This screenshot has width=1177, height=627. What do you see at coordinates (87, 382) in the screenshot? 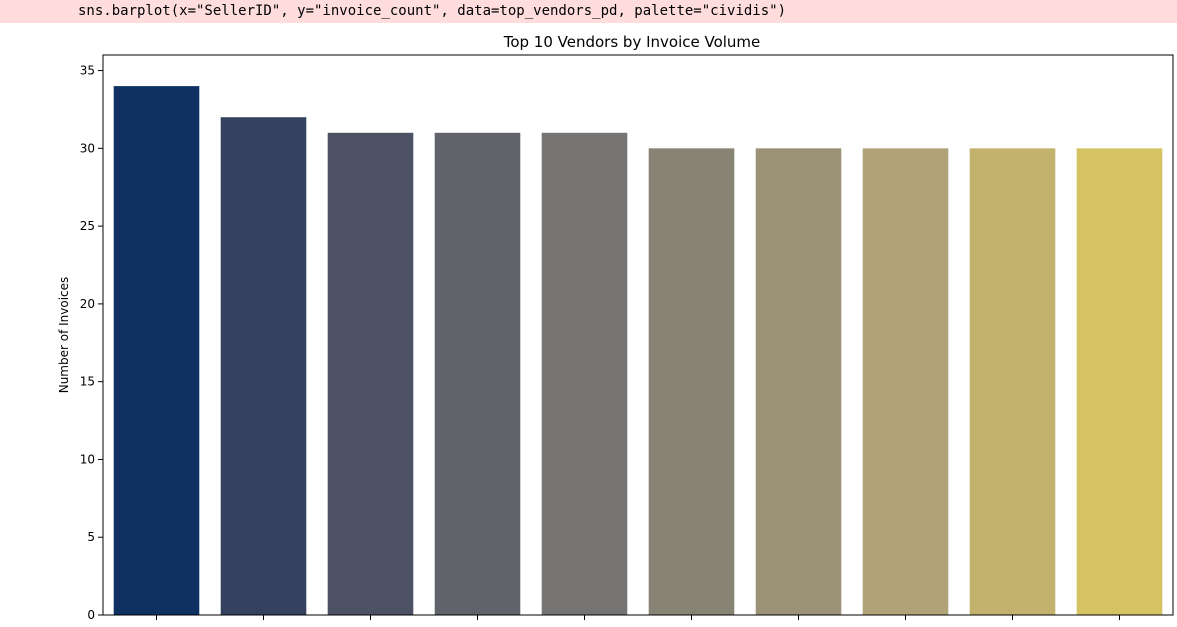
I see `y-tick-label: 15` at bounding box center [87, 382].